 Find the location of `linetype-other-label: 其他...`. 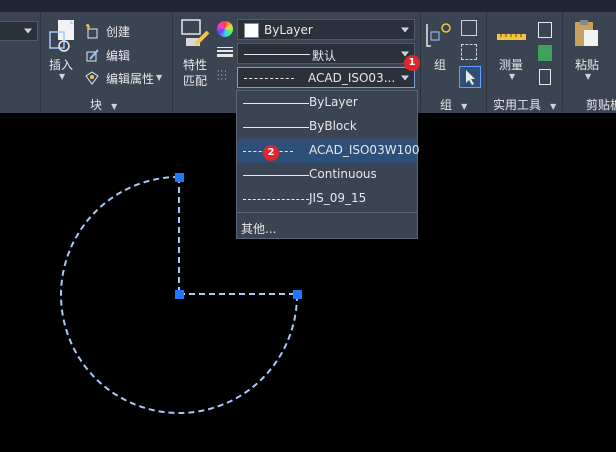

linetype-other-label: 其他... is located at coordinates (259, 229).